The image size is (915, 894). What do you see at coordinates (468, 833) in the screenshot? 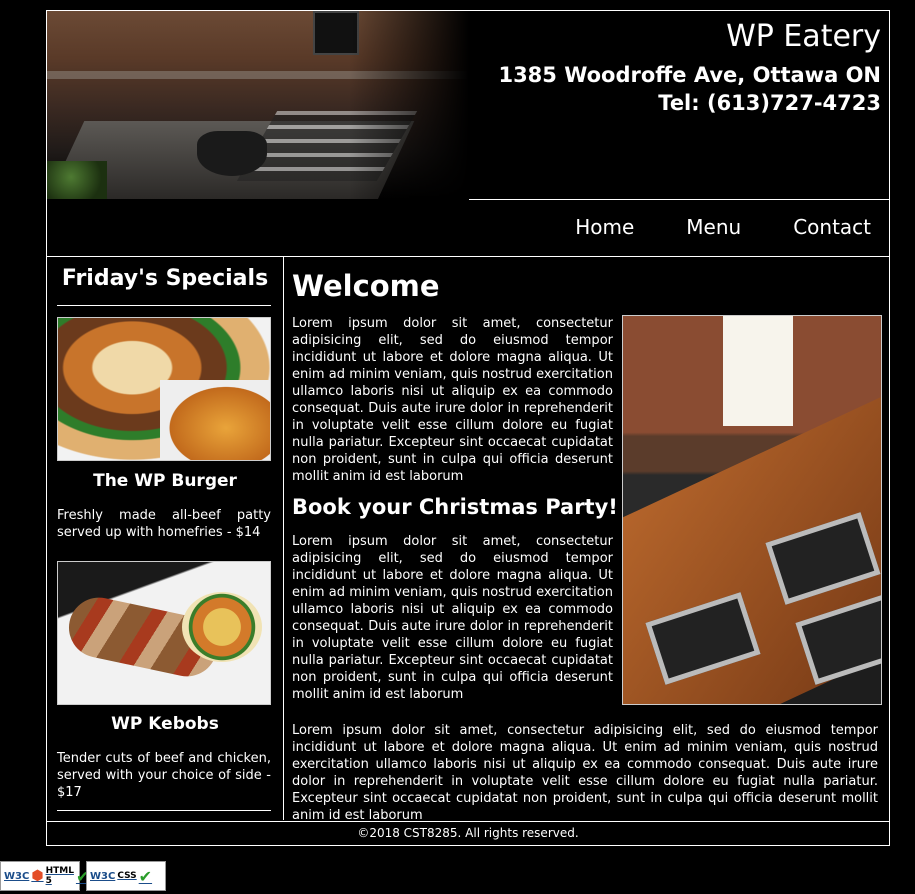
I see `footer-copyright: ©2018 CST8285. All rights reserved.` at bounding box center [468, 833].